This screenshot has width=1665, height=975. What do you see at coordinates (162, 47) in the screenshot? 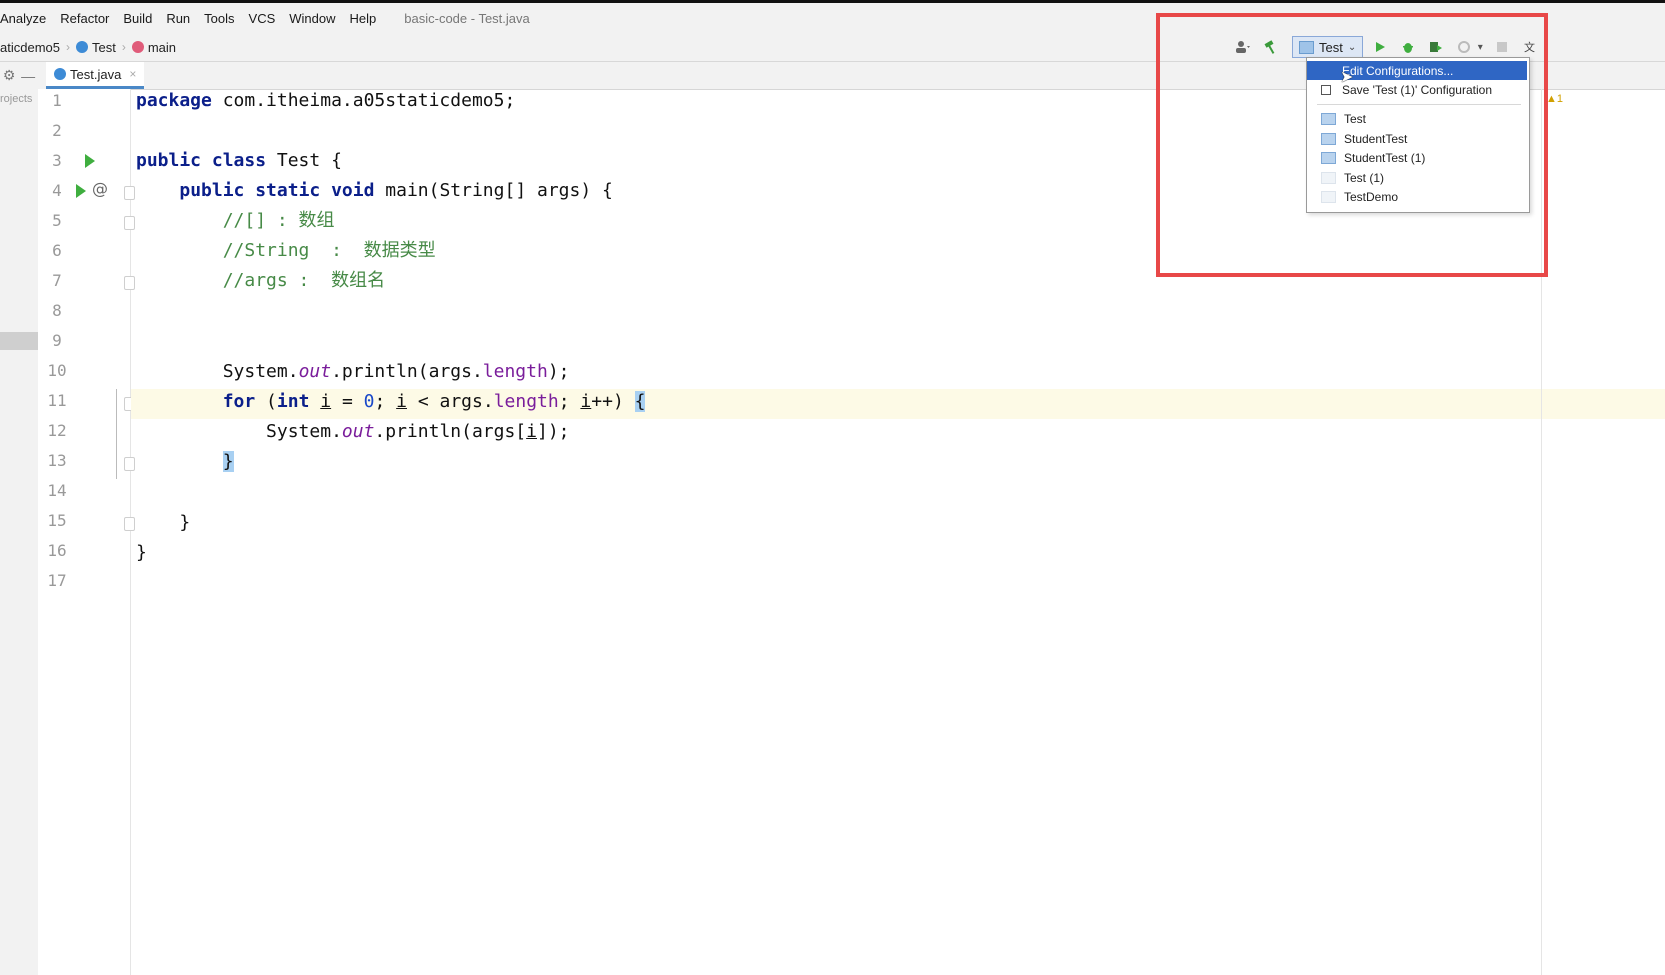
I see `breadcrumb-method-label: main` at bounding box center [162, 47].